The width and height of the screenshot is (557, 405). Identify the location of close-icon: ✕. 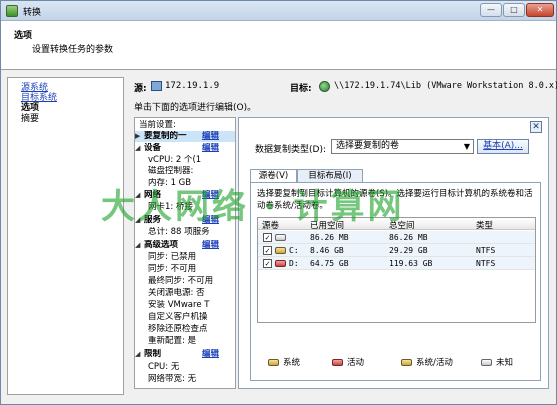
(536, 127).